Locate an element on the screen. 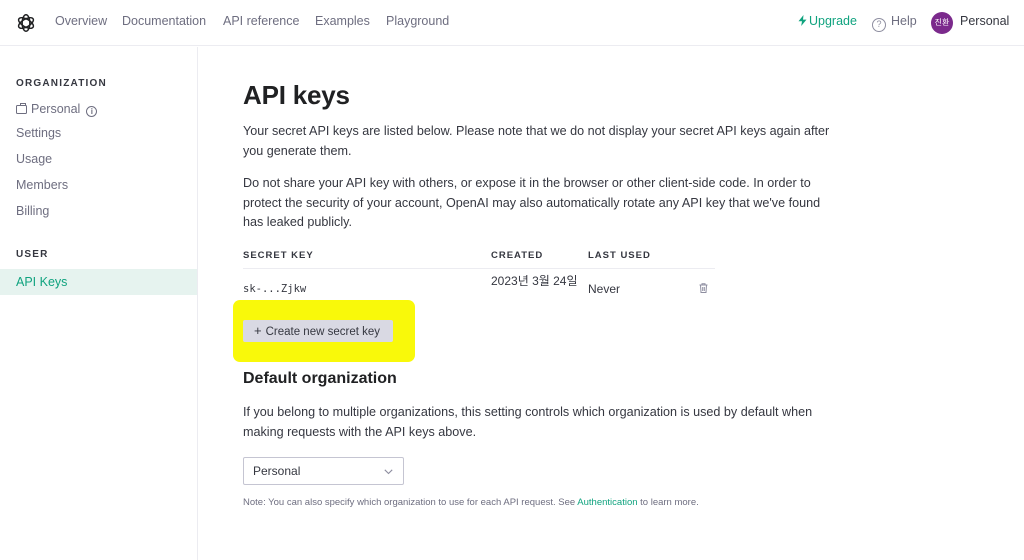 The width and height of the screenshot is (1024, 560). create-secret-key-button: + Create new secret key is located at coordinates (318, 331).